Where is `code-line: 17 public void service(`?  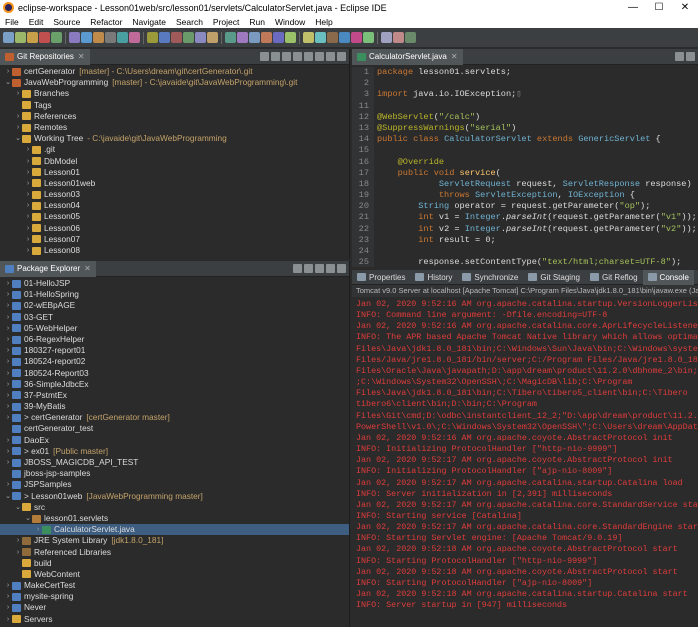
code-line: 17 public void service( is located at coordinates (525, 173).